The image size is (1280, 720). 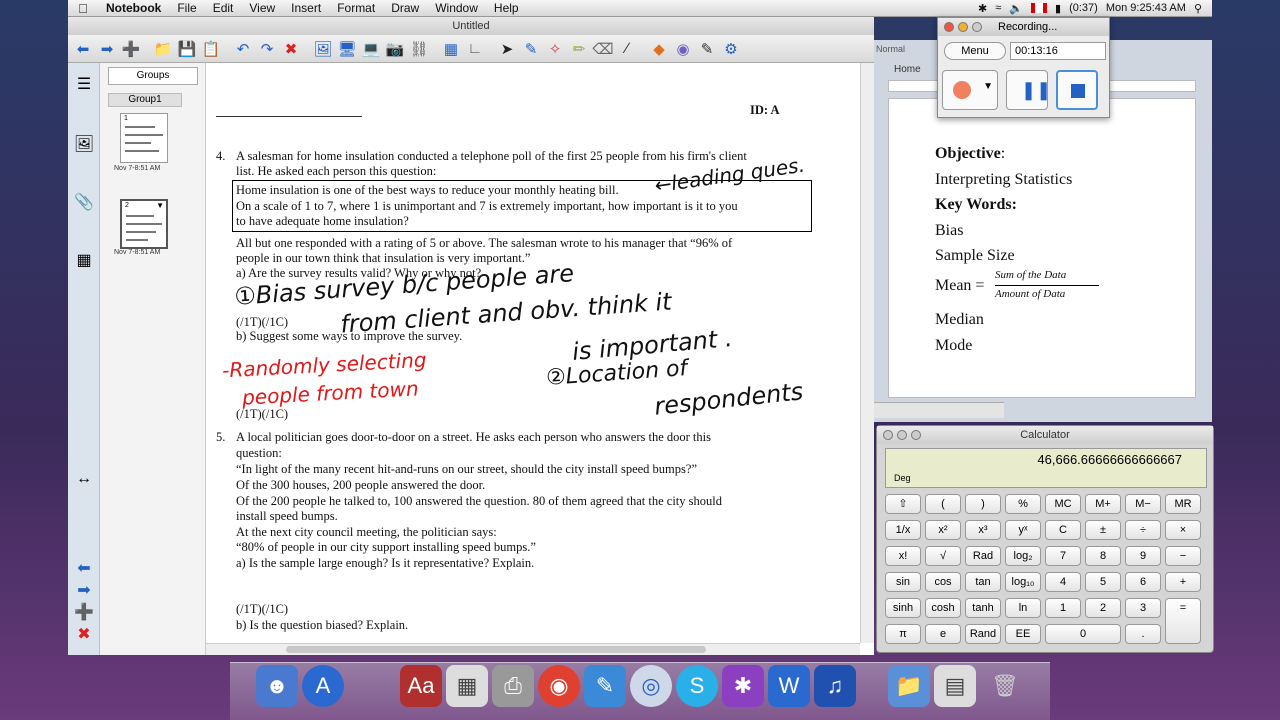 I want to click on groups-button: Groups, so click(x=153, y=76).